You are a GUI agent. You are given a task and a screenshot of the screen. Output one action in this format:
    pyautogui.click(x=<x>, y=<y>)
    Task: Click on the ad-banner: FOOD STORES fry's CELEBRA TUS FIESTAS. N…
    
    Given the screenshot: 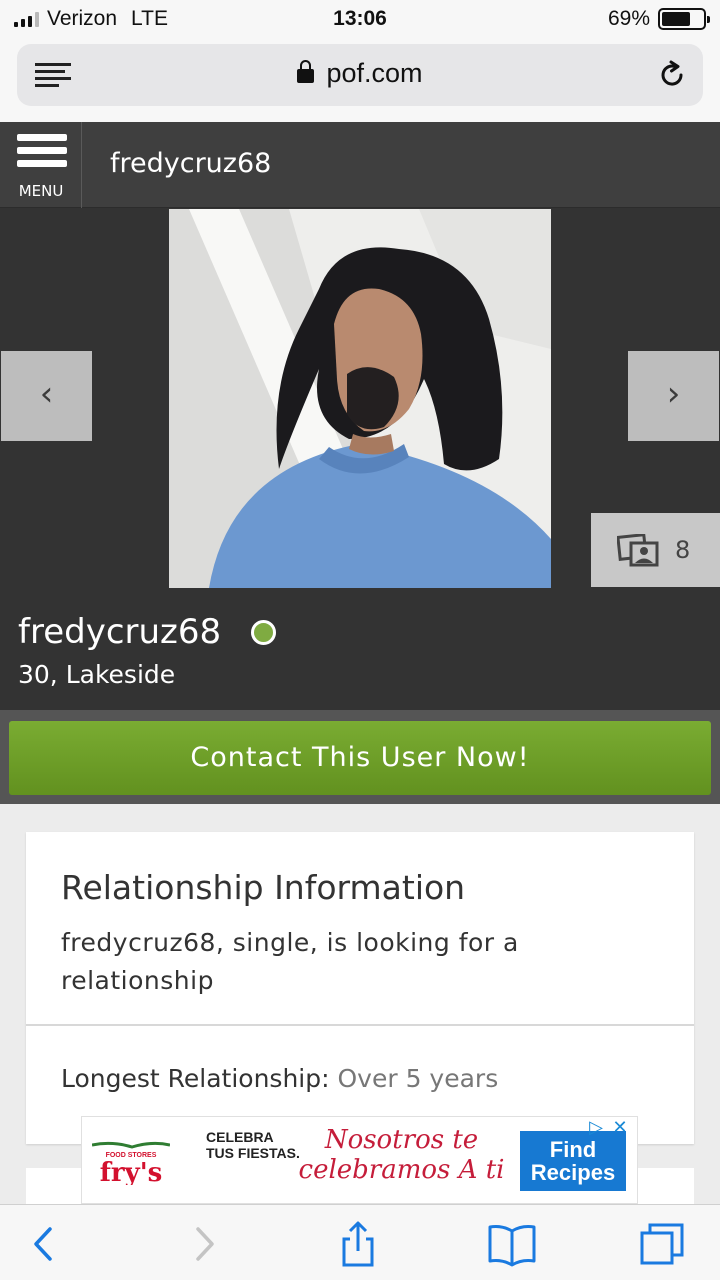 What is the action you would take?
    pyautogui.click(x=359, y=1160)
    